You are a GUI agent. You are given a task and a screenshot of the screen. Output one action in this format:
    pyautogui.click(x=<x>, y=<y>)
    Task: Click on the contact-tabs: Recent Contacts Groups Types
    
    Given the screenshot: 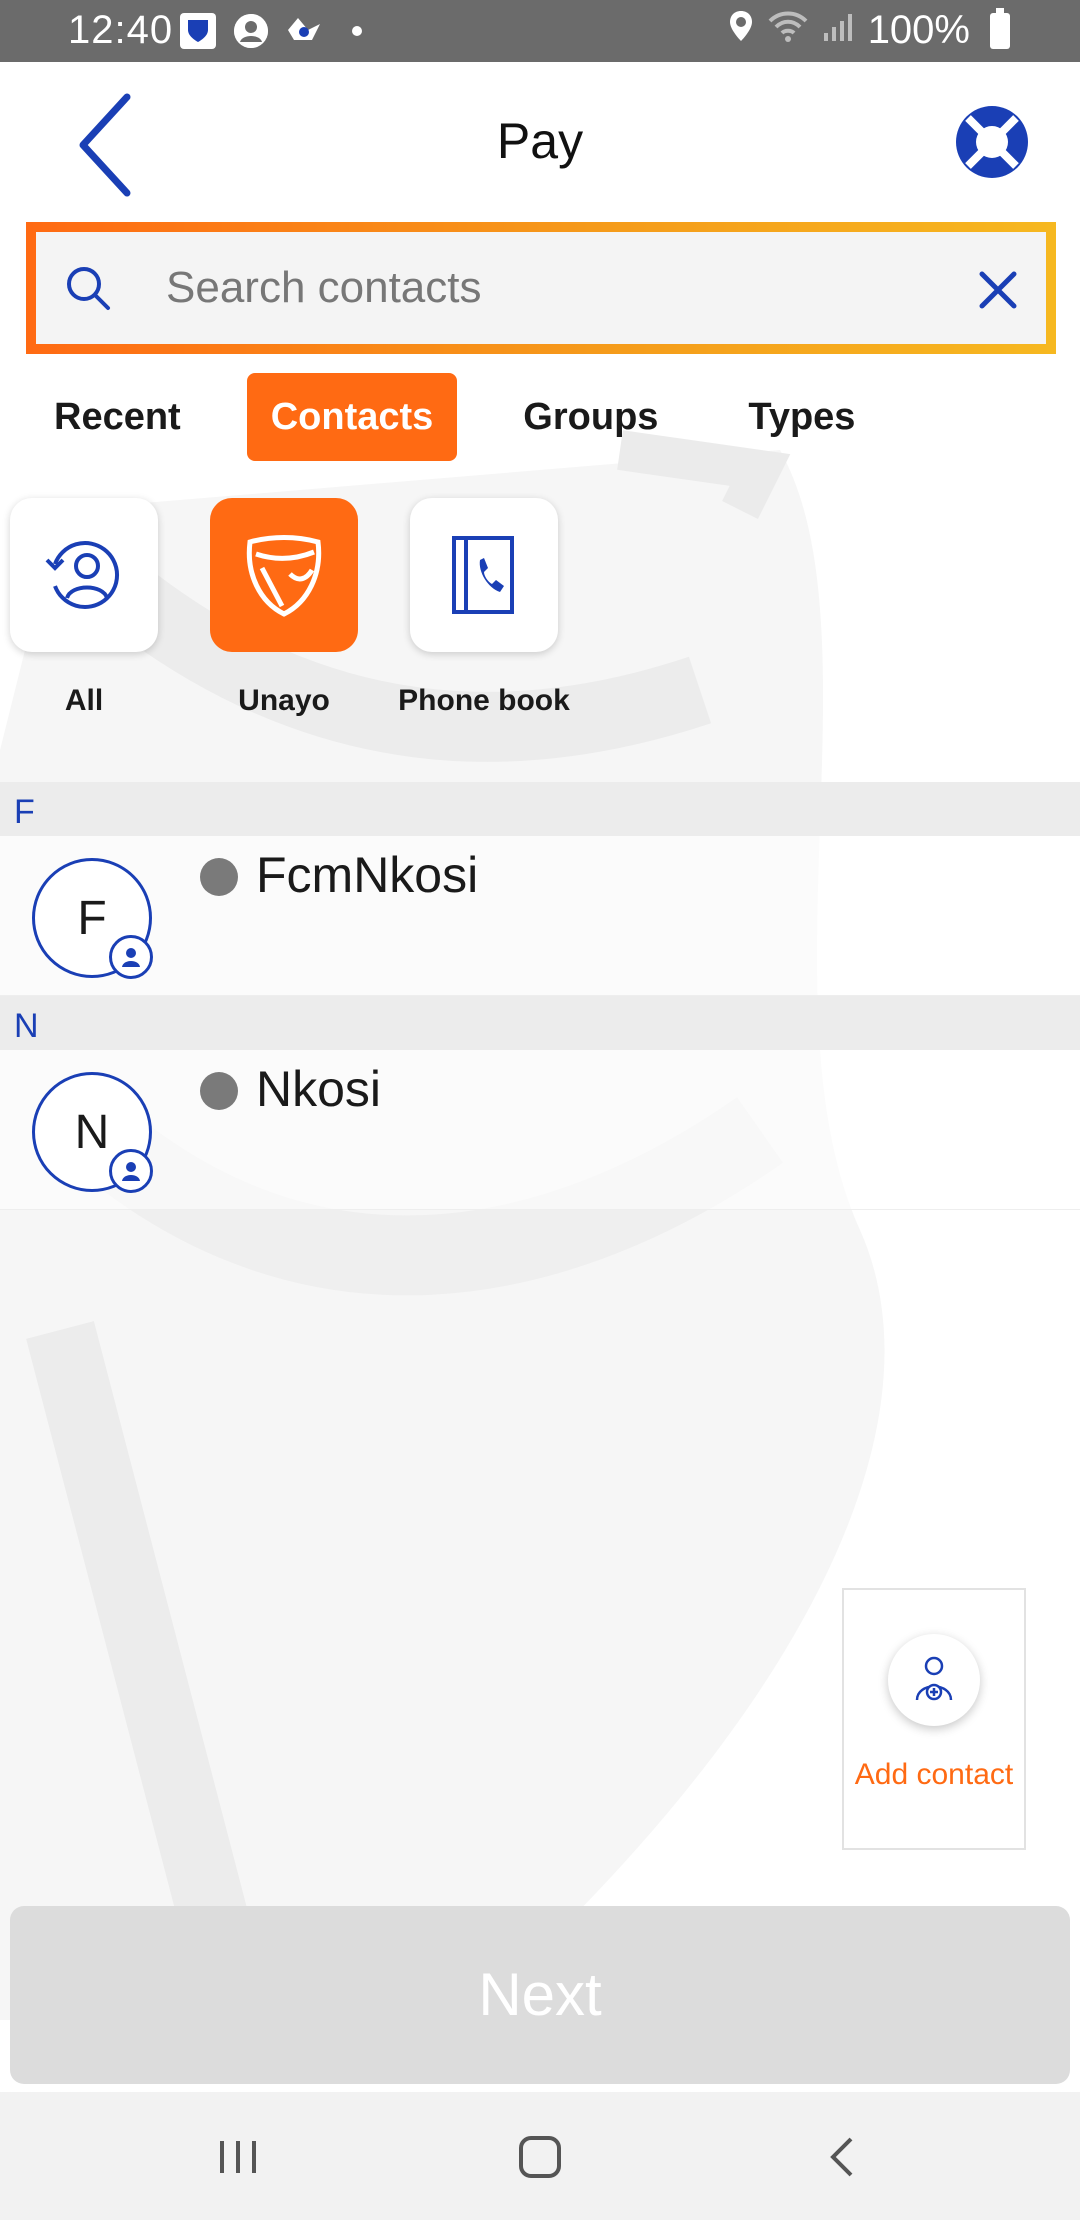 What is the action you would take?
    pyautogui.click(x=454, y=417)
    